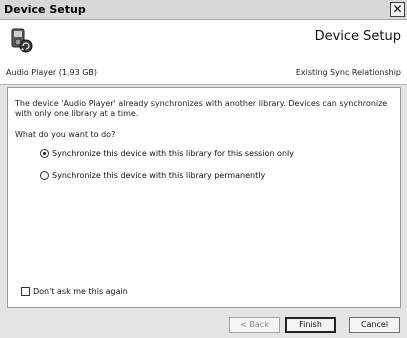 This screenshot has width=407, height=338. I want to click on header-title: Device Setup, so click(357, 36).